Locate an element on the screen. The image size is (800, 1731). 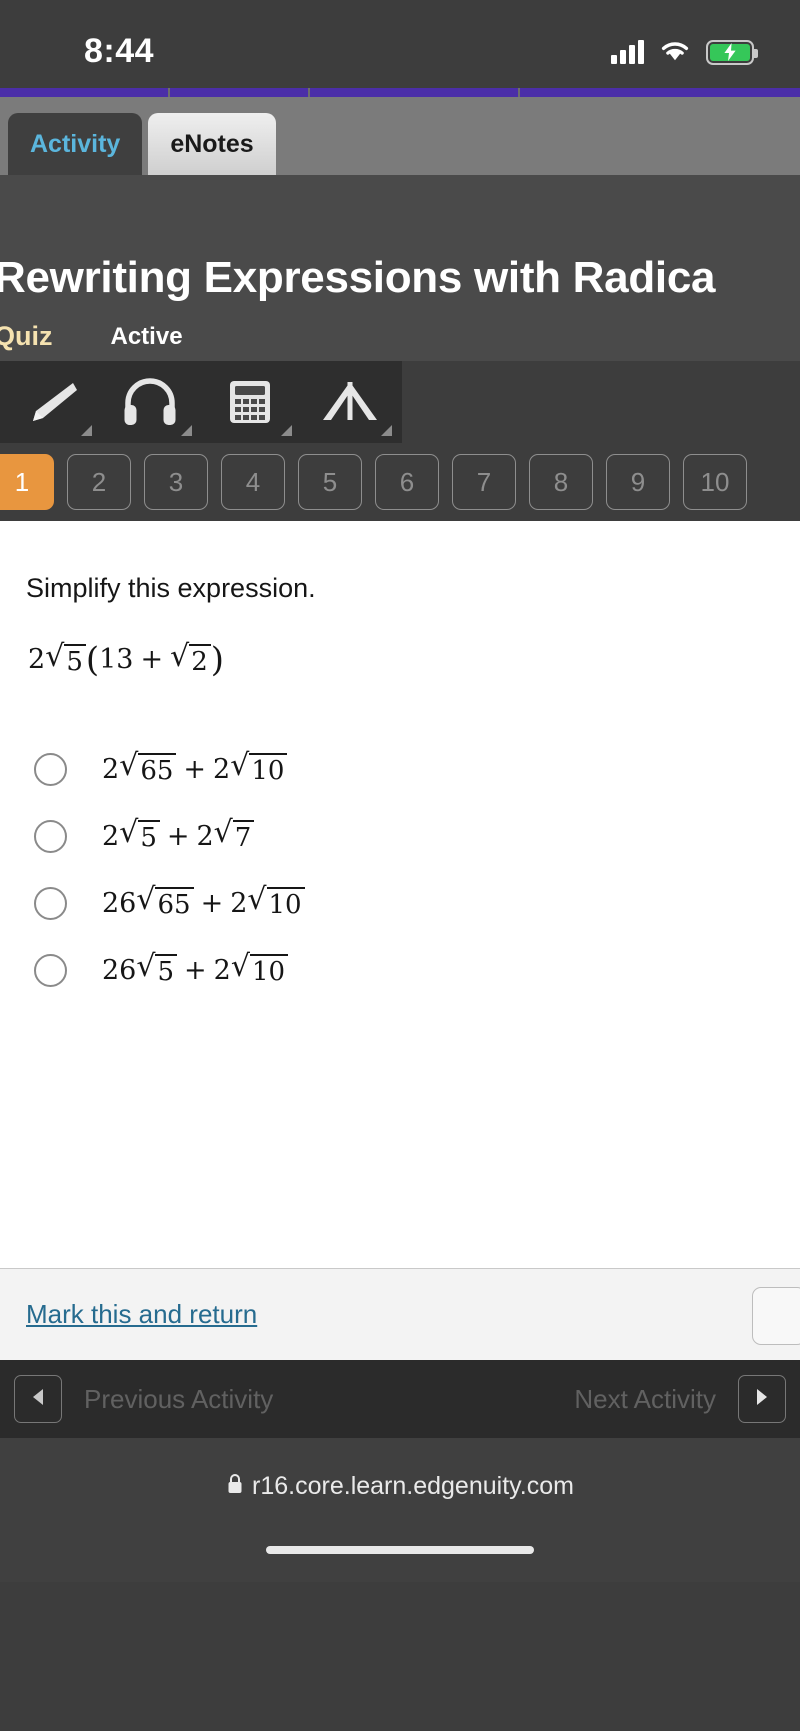
math-tools-button is located at coordinates (350, 402).